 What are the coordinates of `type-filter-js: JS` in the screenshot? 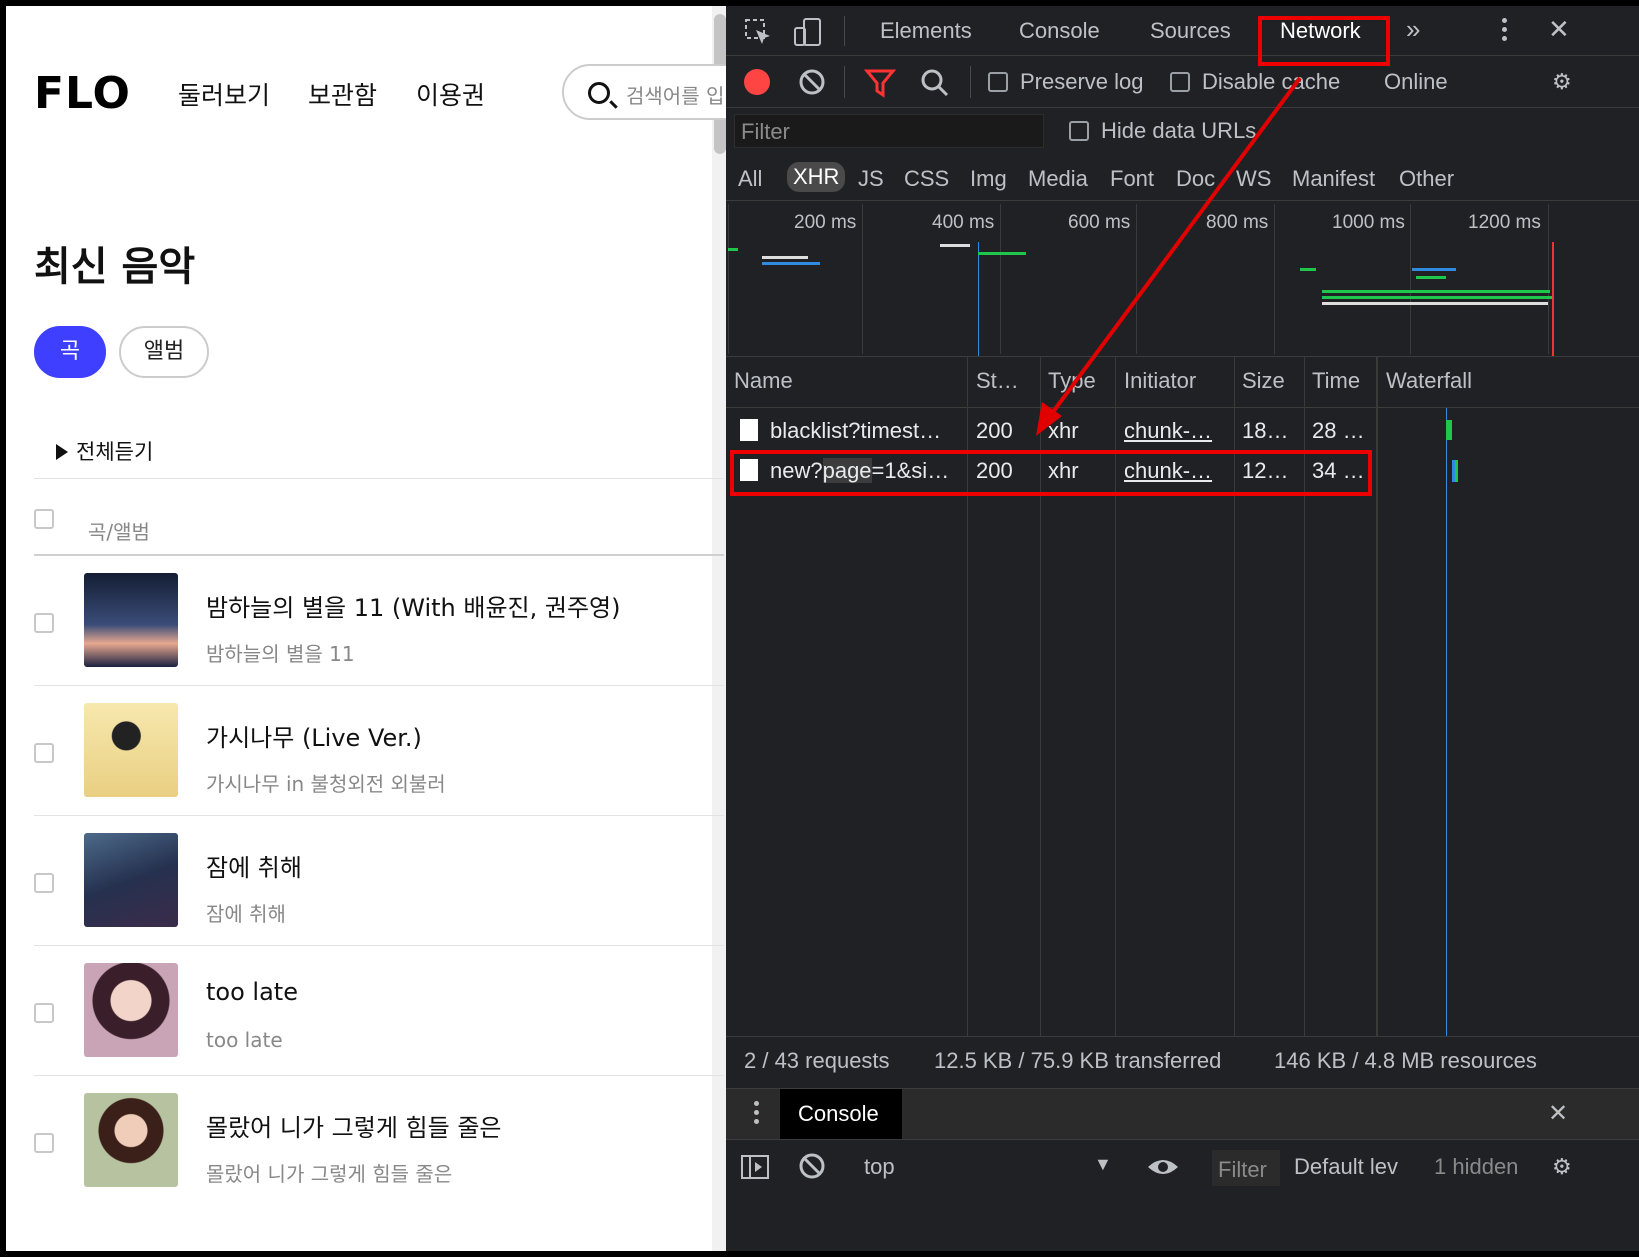 It's located at (871, 179).